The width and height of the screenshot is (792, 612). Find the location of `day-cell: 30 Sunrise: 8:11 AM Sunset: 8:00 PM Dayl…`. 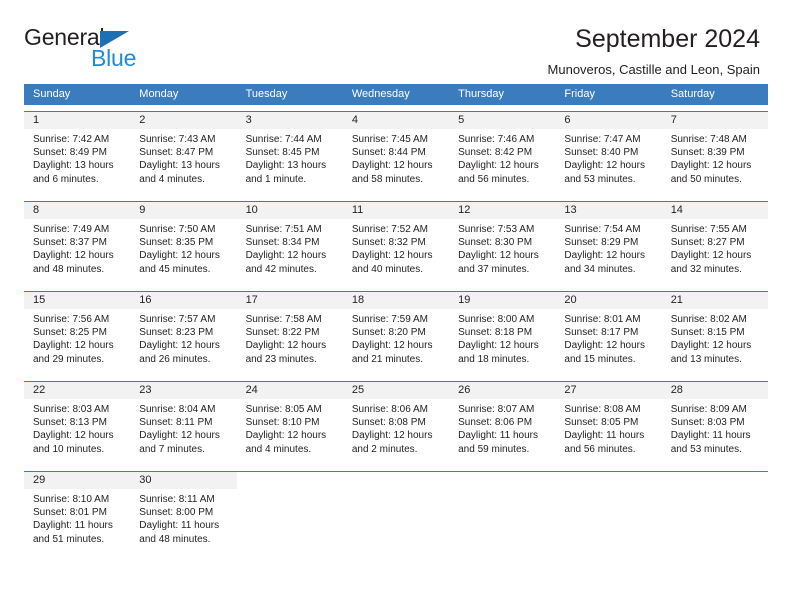

day-cell: 30 Sunrise: 8:11 AM Sunset: 8:00 PM Dayl… is located at coordinates (183, 513).